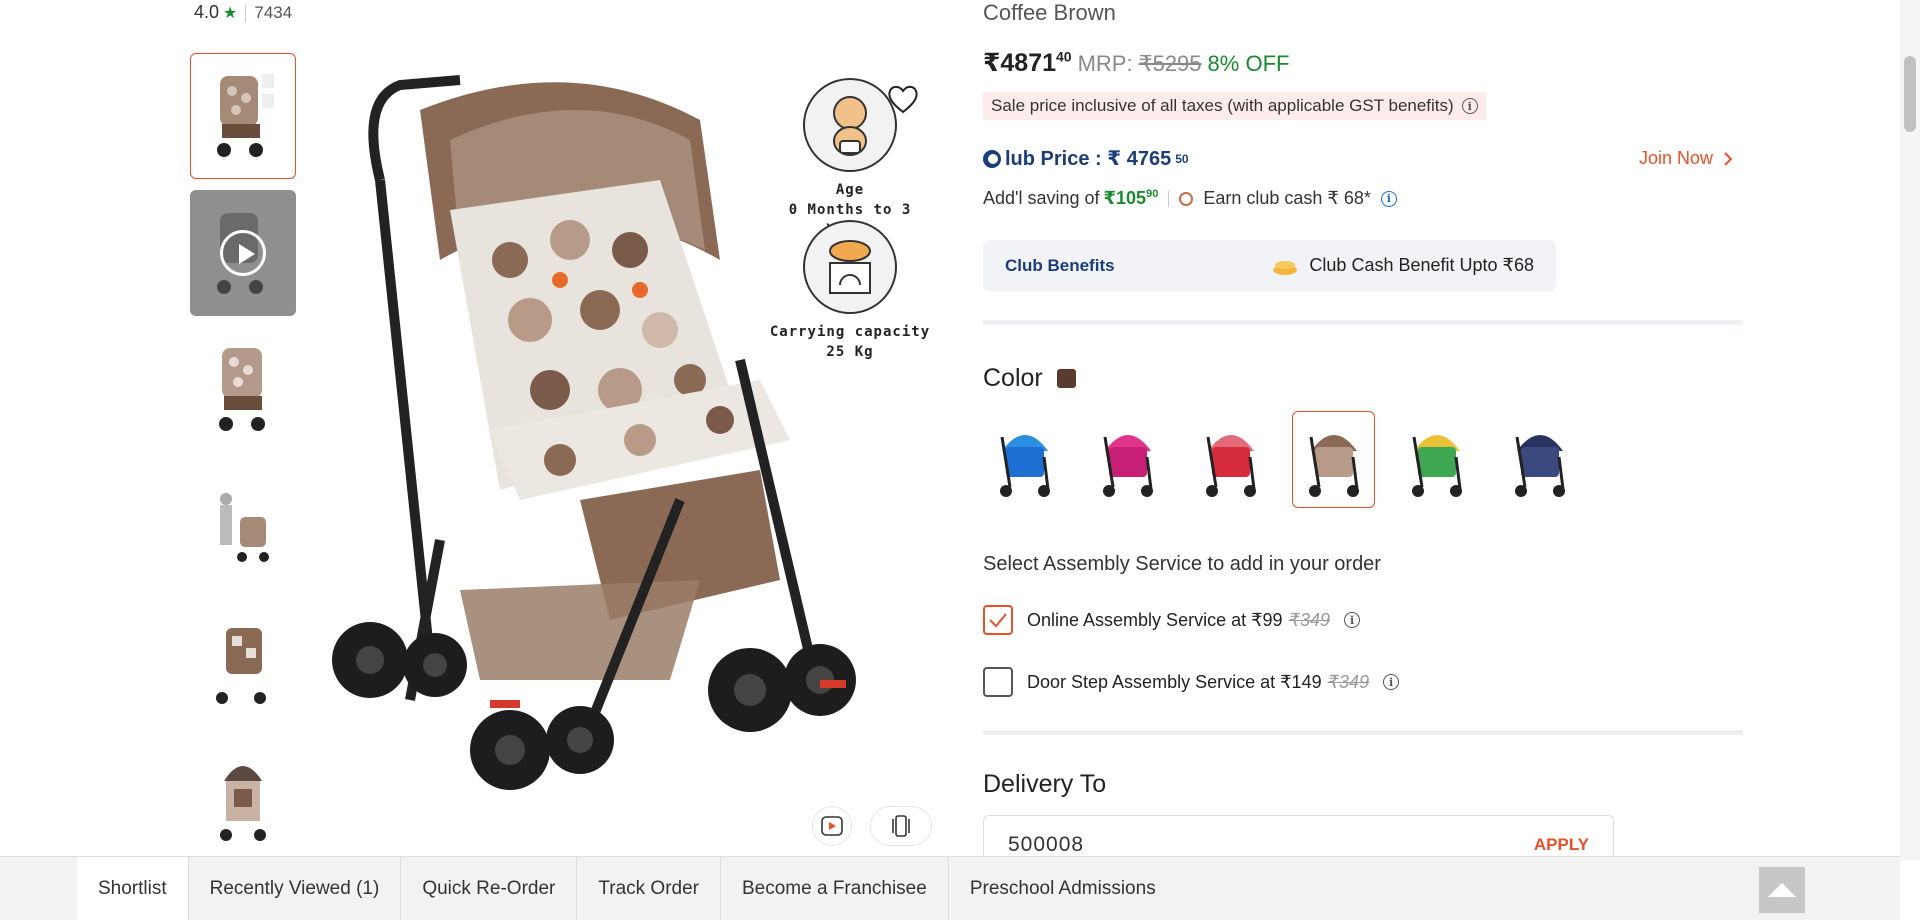 The width and height of the screenshot is (1920, 920). I want to click on club-benefits-value: Club Cash Benefit Upto ₹68, so click(1402, 265).